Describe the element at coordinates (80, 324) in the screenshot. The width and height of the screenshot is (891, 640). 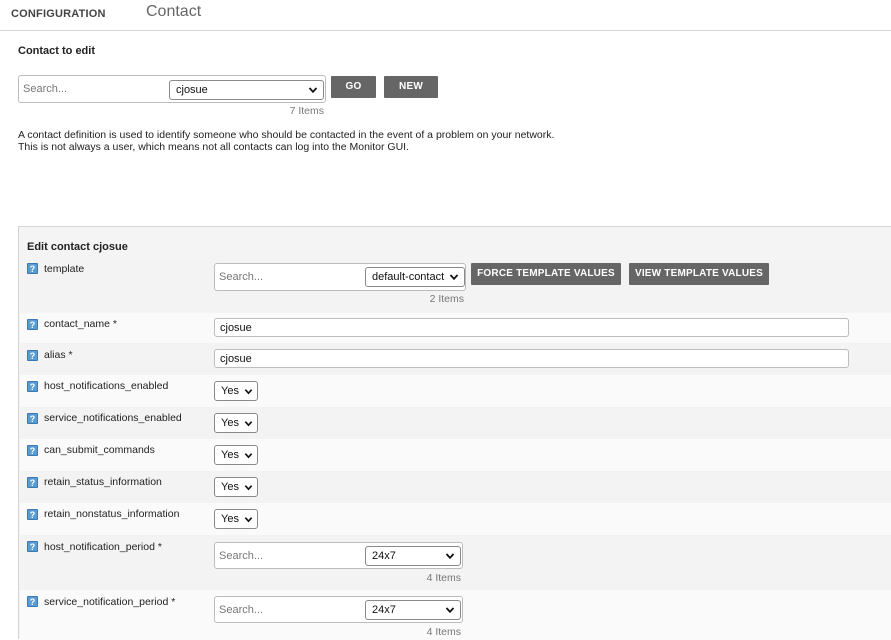
I see `label-contact-name: contact_name *` at that location.